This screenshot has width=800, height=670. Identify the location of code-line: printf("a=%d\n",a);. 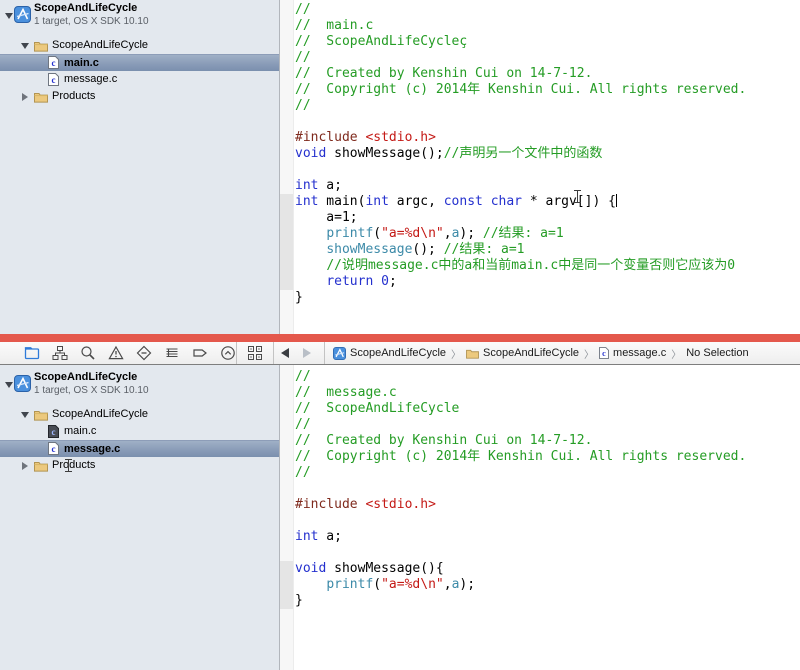
(547, 585).